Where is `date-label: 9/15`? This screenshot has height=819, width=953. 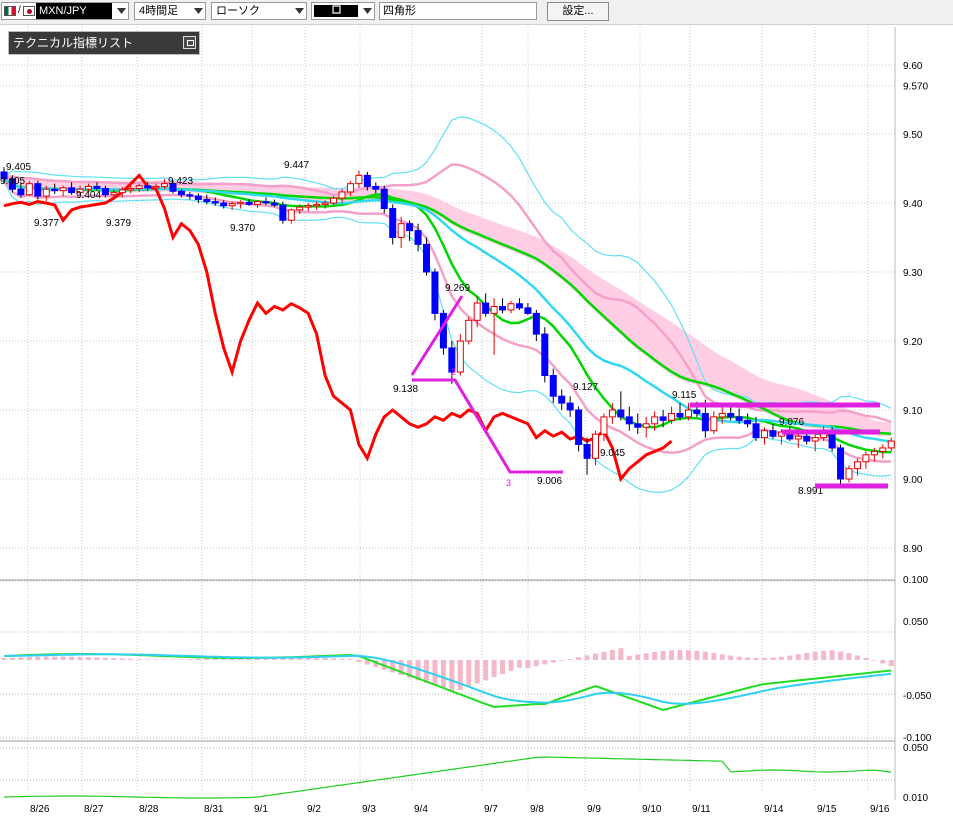
date-label: 9/15 is located at coordinates (827, 809).